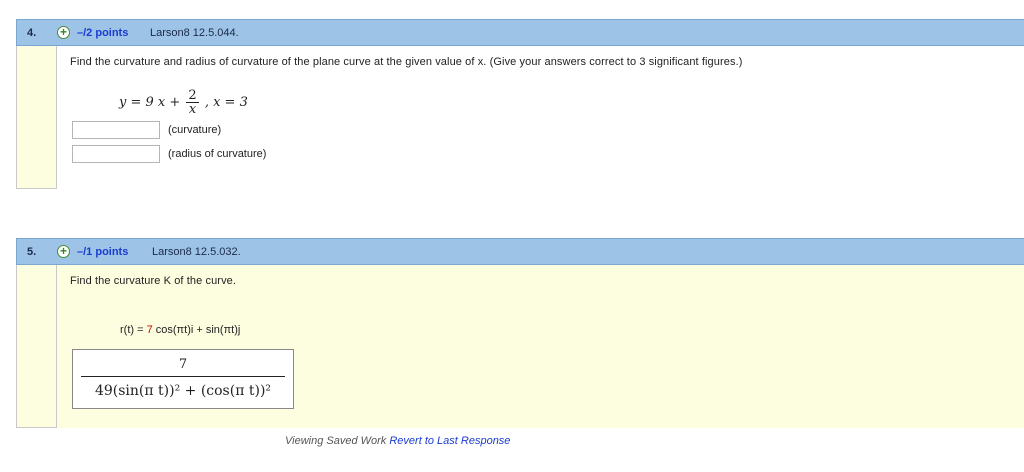  Describe the element at coordinates (133, 330) in the screenshot. I see `equation-lhs: r(t) =` at that location.